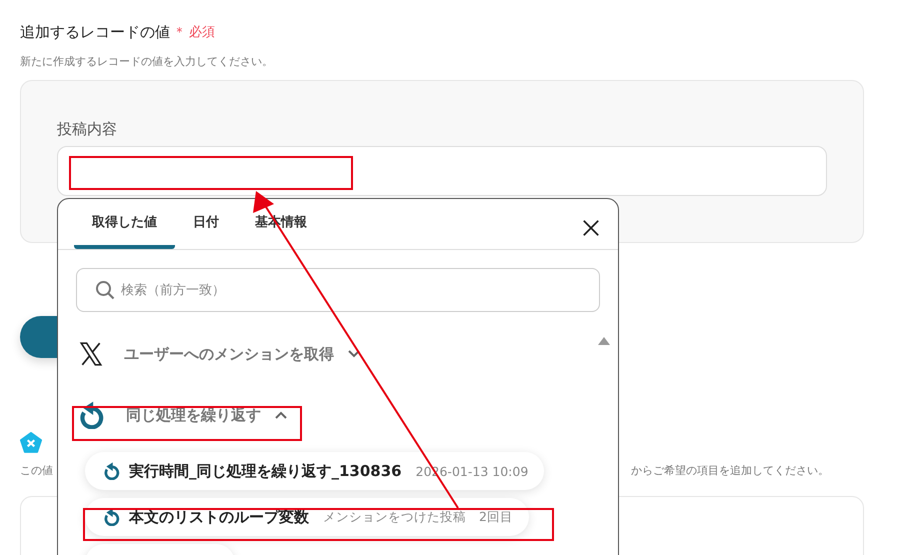 The image size is (917, 555). What do you see at coordinates (124, 224) in the screenshot?
I see `tab: 取得した値` at bounding box center [124, 224].